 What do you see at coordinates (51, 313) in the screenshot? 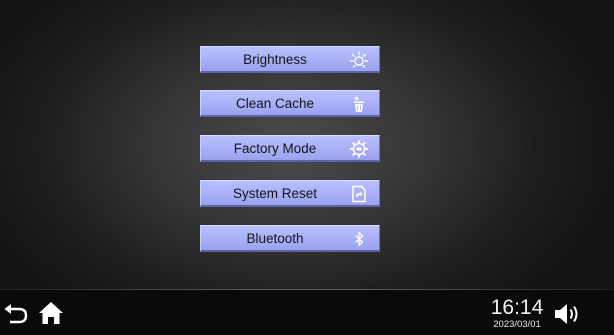
I see `home-icon` at bounding box center [51, 313].